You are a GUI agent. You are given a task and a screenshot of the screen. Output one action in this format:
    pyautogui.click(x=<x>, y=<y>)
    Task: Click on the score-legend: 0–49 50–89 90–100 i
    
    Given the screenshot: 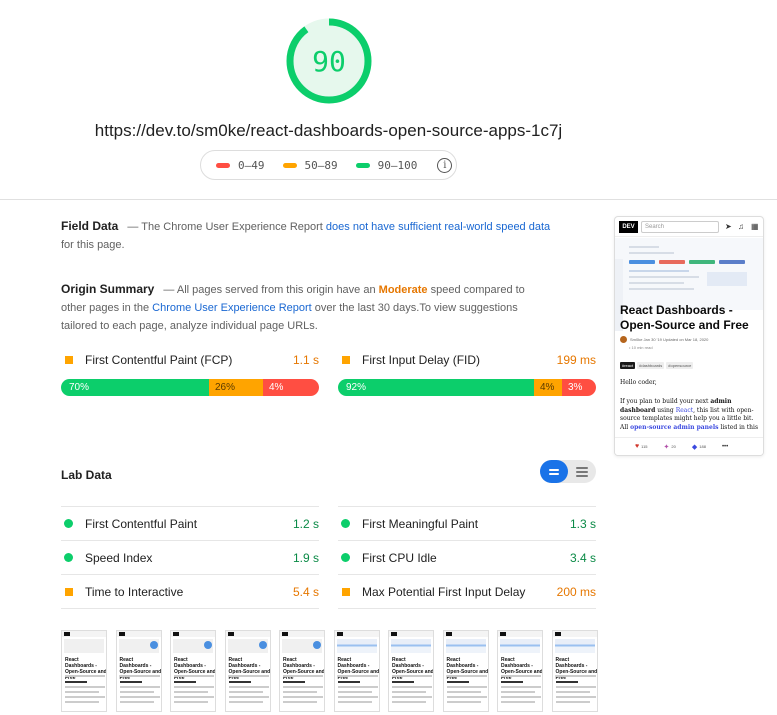 What is the action you would take?
    pyautogui.click(x=328, y=165)
    